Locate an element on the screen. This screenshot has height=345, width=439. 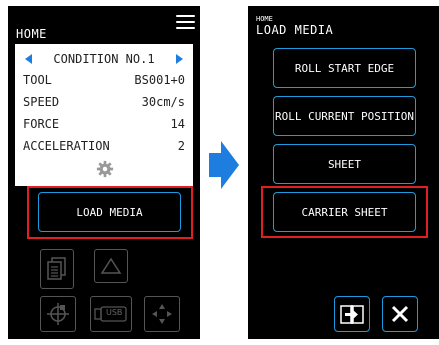
close-button is located at coordinates (400, 314).